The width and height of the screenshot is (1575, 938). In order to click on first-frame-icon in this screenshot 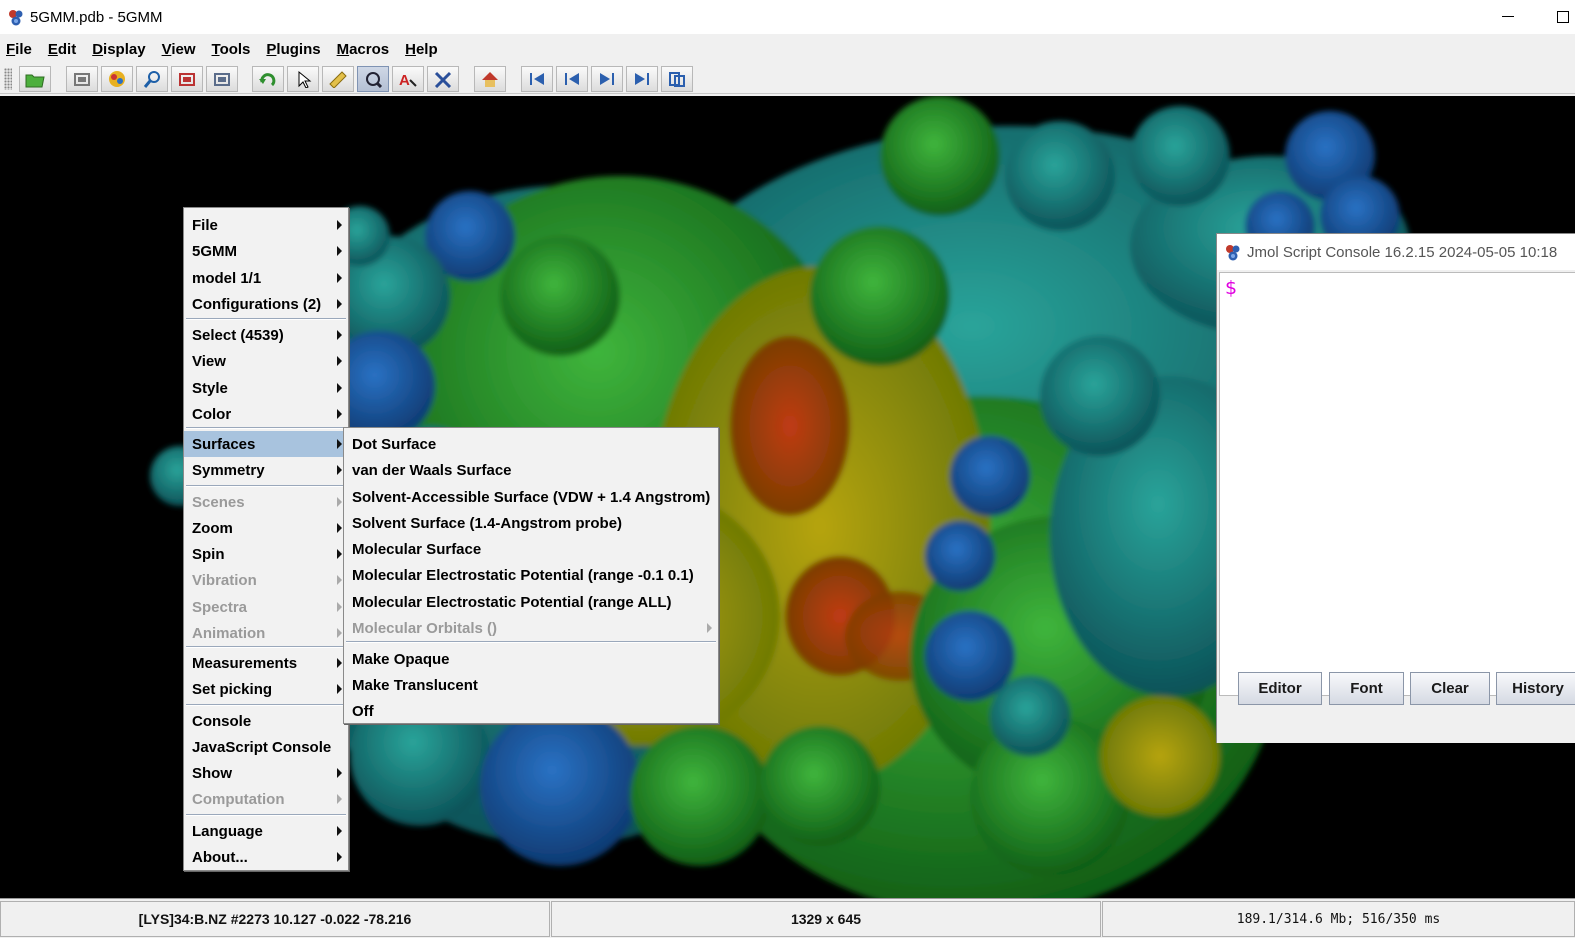, I will do `click(537, 79)`.